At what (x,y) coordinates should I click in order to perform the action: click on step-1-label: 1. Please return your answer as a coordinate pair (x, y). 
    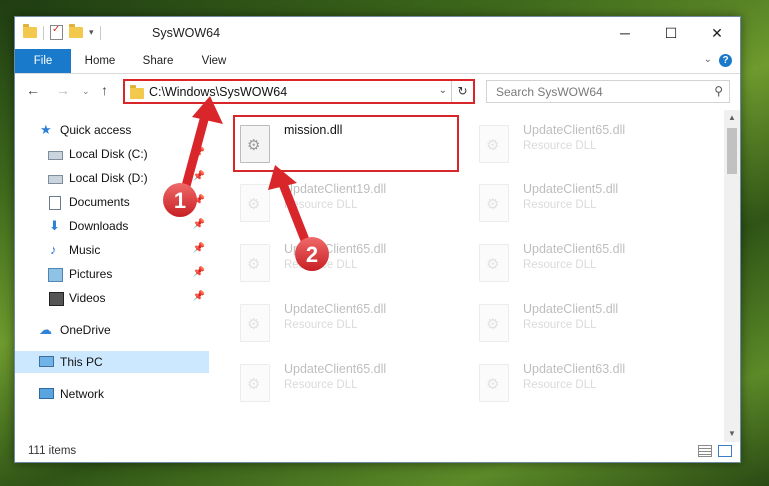
    Looking at the image, I should click on (180, 200).